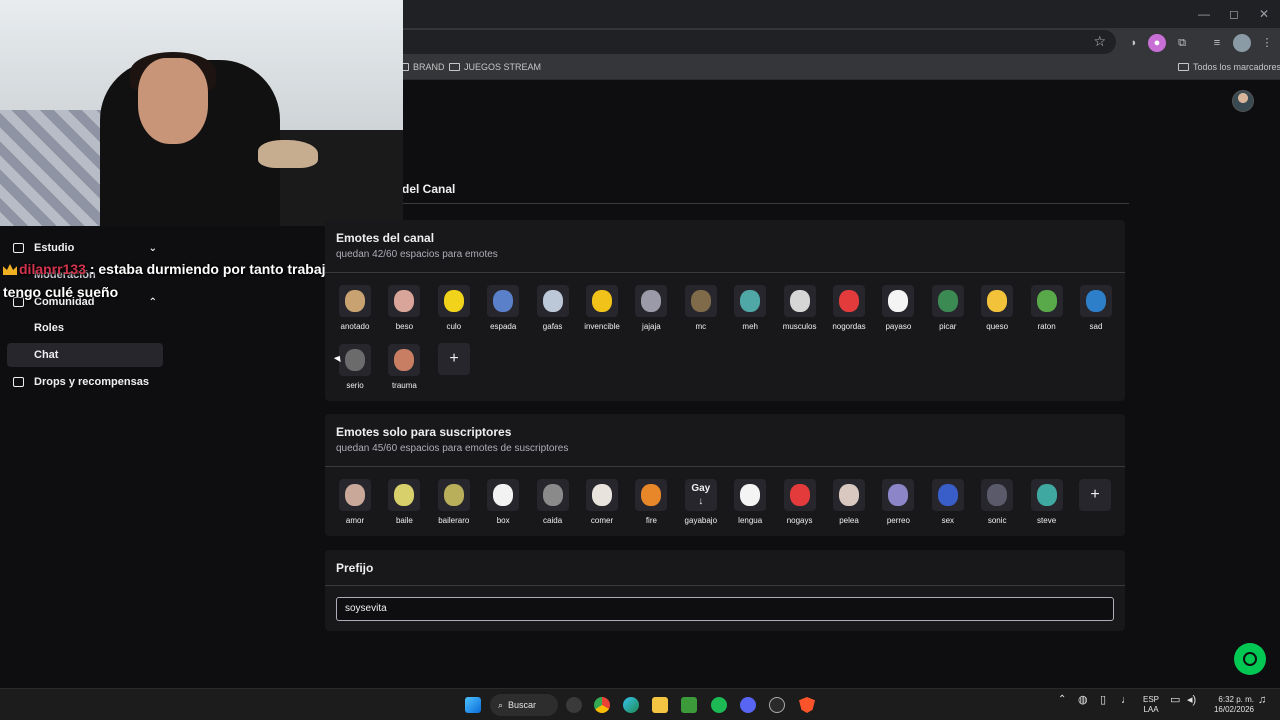  What do you see at coordinates (1217, 43) in the screenshot?
I see `media-controls-icon: ≡` at bounding box center [1217, 43].